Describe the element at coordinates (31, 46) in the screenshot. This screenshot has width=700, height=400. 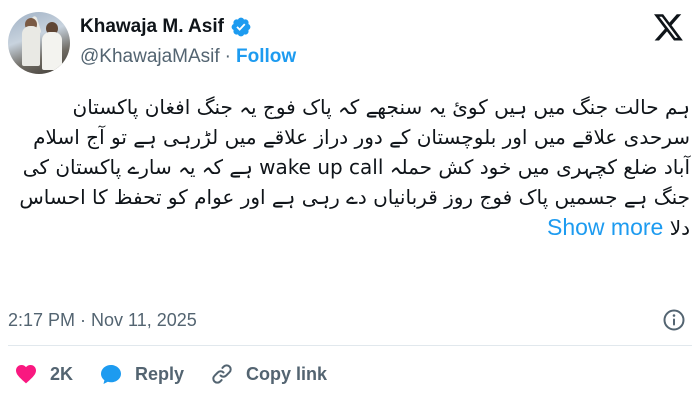
I see `avatar-person-1-body` at that location.